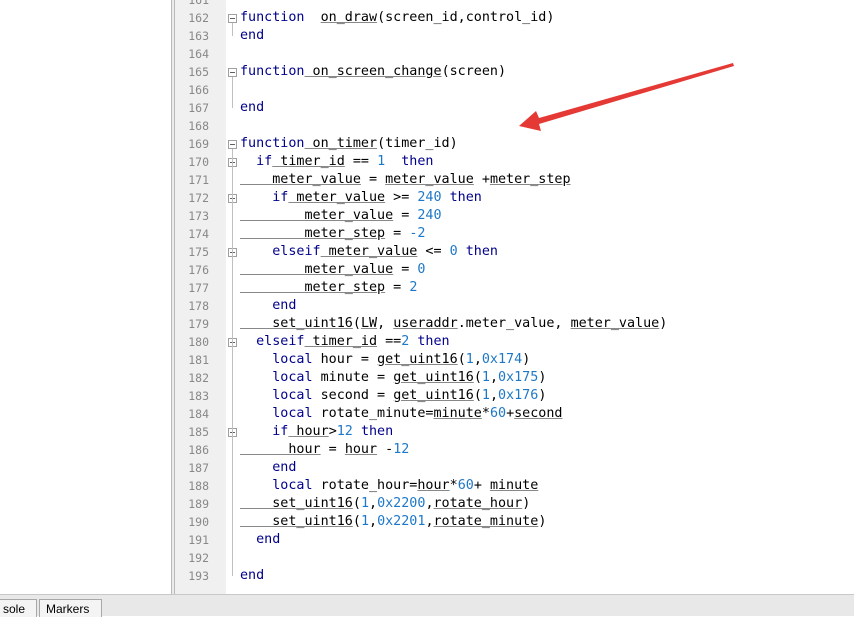 Image resolution: width=854 pixels, height=618 pixels. Describe the element at coordinates (626, 97) in the screenshot. I see `red-arrow-icon` at that location.